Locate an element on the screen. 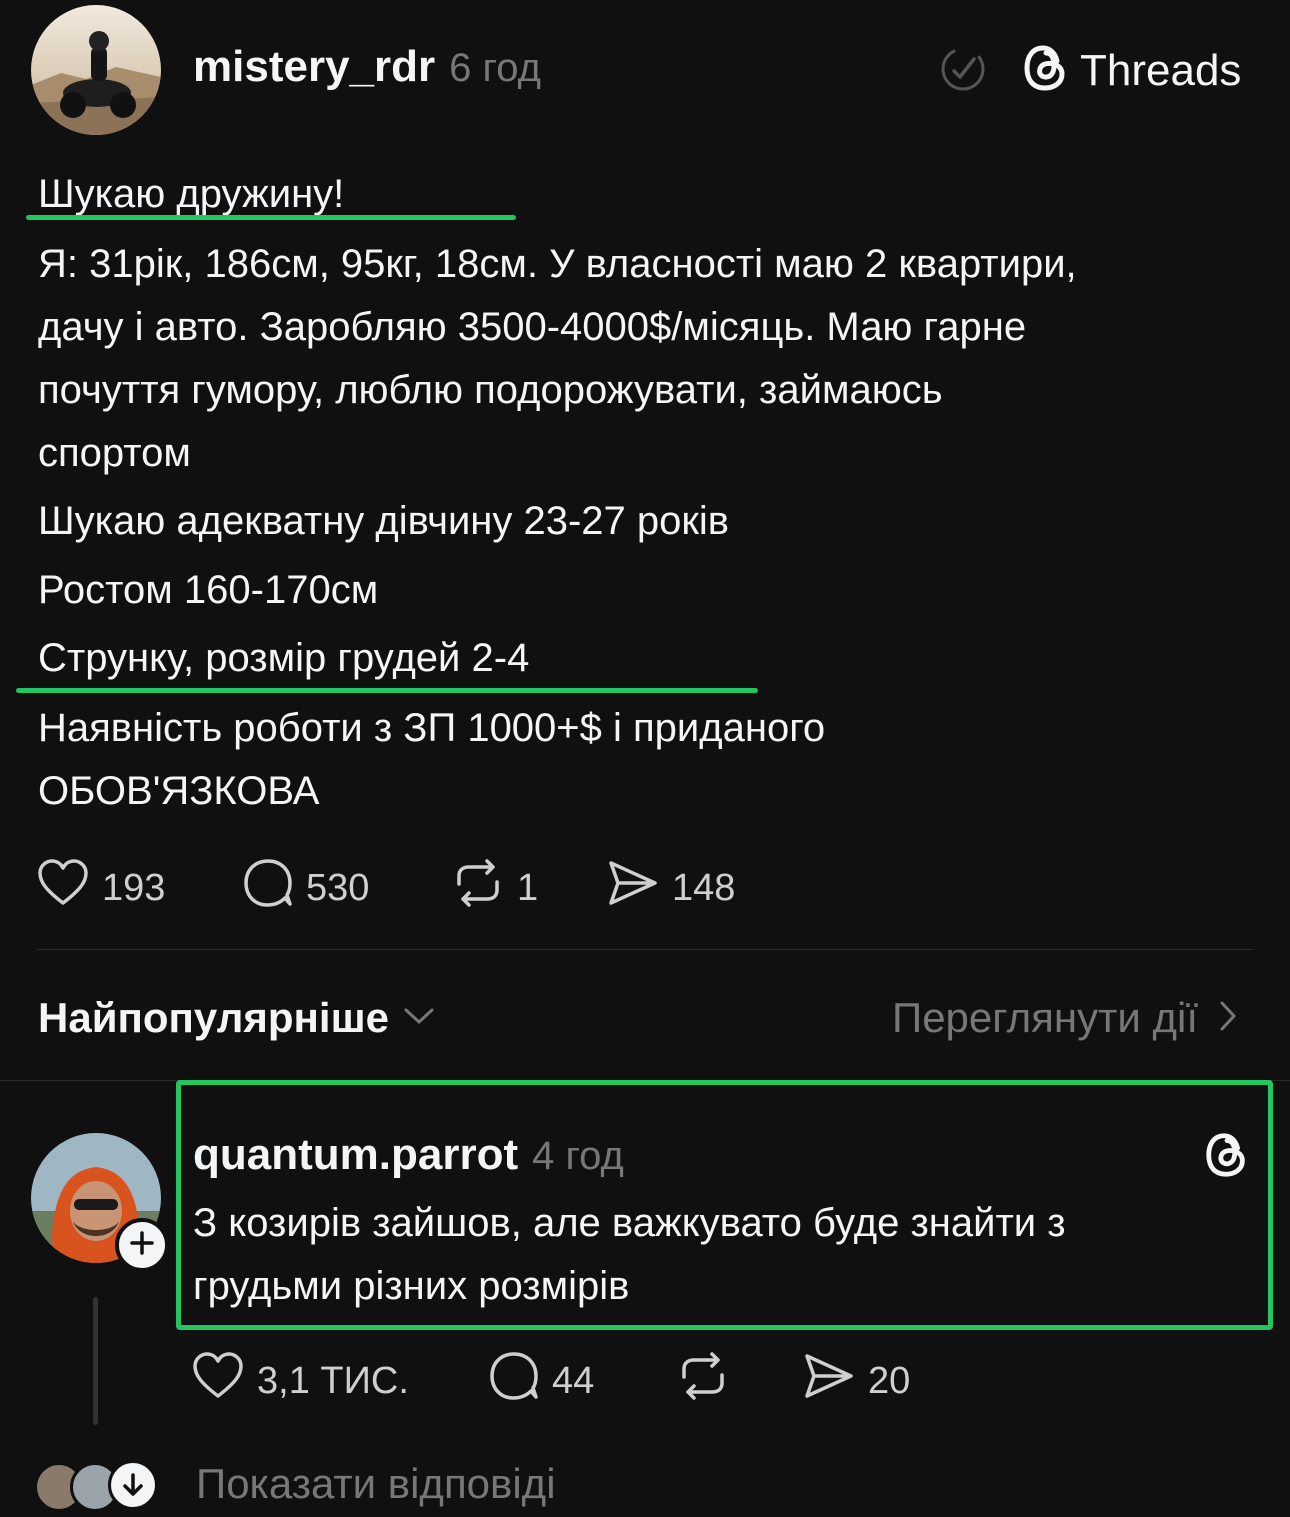  reply-comment-count: 44 is located at coordinates (573, 1380).